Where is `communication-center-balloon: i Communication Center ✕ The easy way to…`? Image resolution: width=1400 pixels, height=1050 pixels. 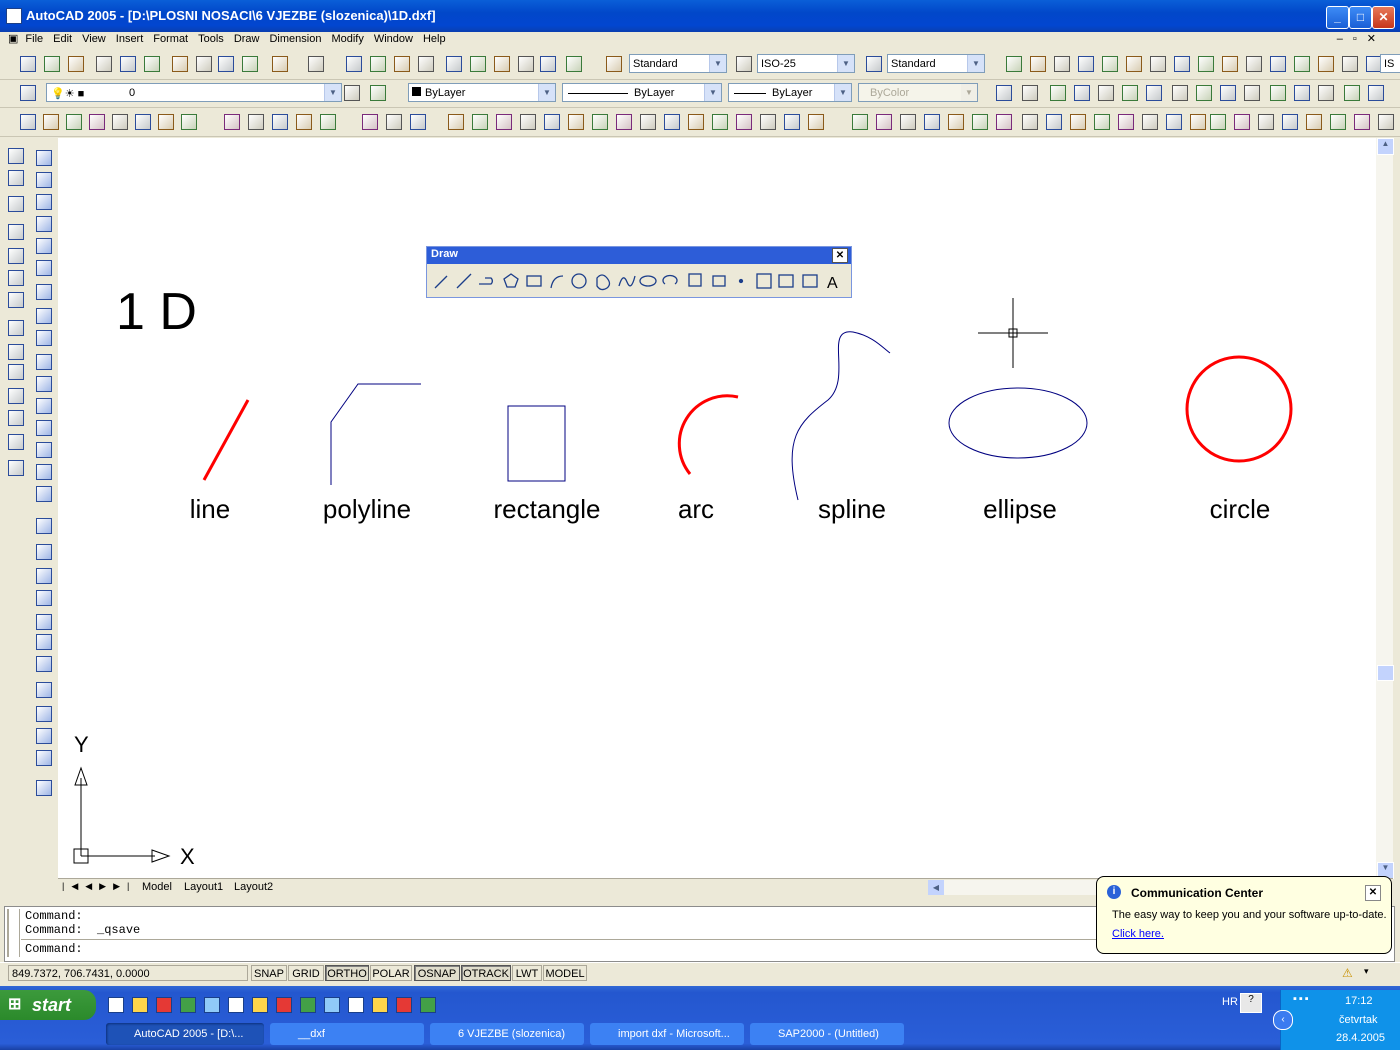
communication-center-balloon: i Communication Center ✕ The easy way to… is located at coordinates (1244, 915).